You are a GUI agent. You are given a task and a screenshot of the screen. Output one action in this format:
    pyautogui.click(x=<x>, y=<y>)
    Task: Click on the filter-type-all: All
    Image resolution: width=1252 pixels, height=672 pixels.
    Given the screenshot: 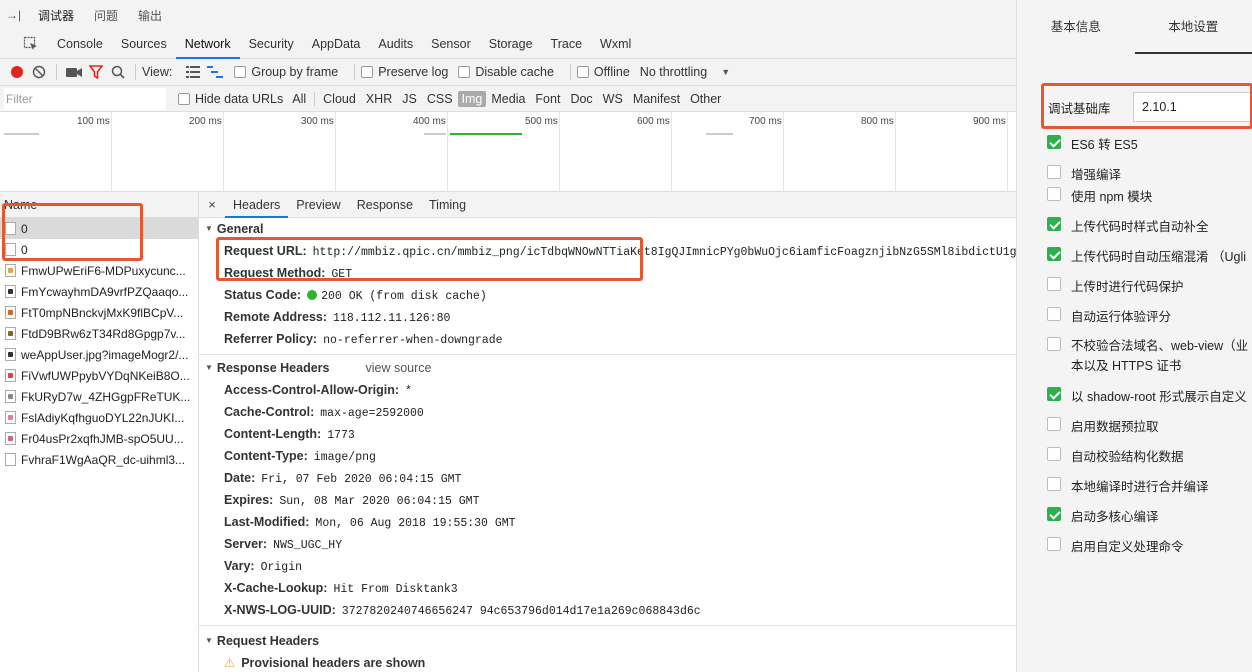 What is the action you would take?
    pyautogui.click(x=299, y=99)
    